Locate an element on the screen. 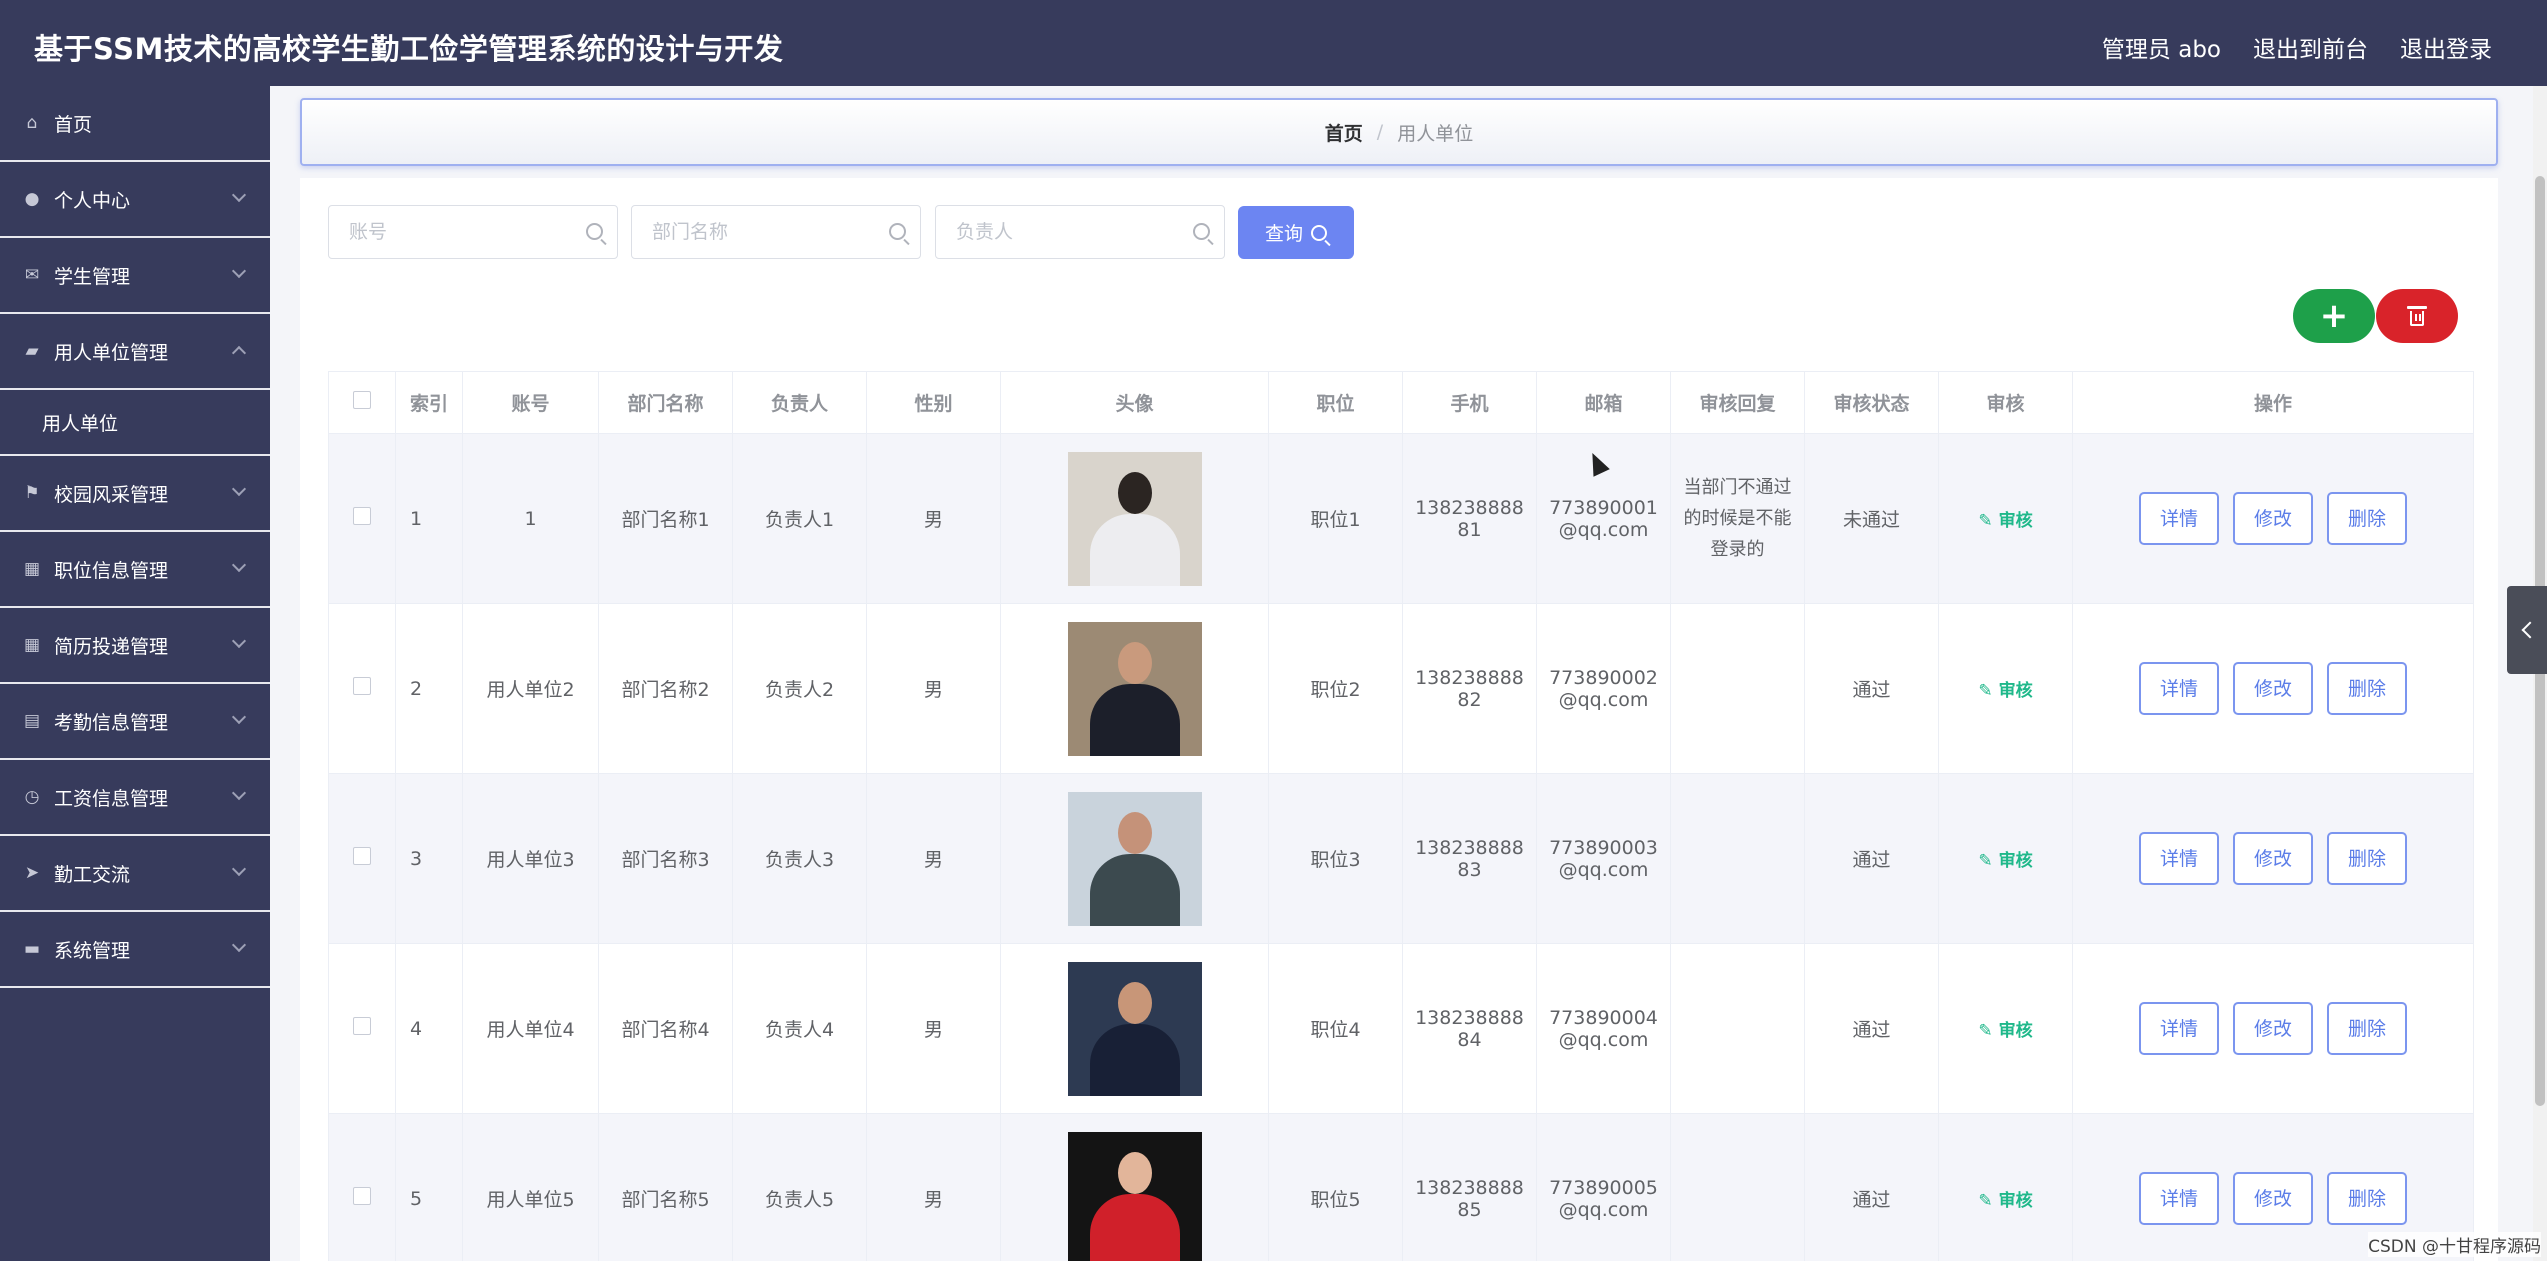 Image resolution: width=2547 pixels, height=1261 pixels. account-cell: 用人单位2 is located at coordinates (530, 688).